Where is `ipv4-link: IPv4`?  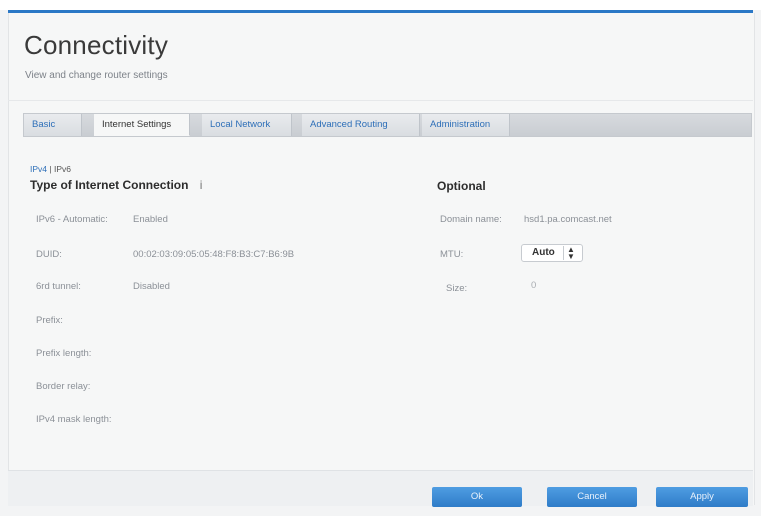 ipv4-link: IPv4 is located at coordinates (38, 169).